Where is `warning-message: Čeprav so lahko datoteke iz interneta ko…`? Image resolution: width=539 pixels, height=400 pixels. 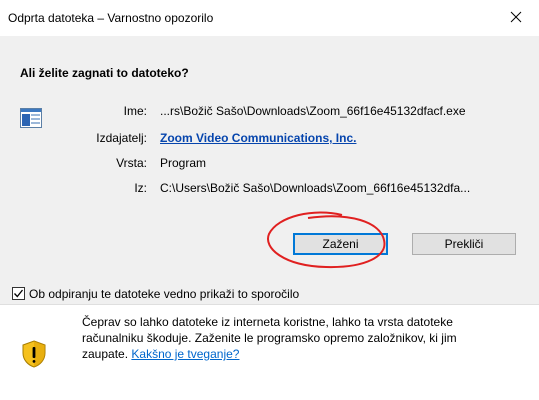 warning-message: Čeprav so lahko datoteke iz interneta ko… is located at coordinates (302, 338).